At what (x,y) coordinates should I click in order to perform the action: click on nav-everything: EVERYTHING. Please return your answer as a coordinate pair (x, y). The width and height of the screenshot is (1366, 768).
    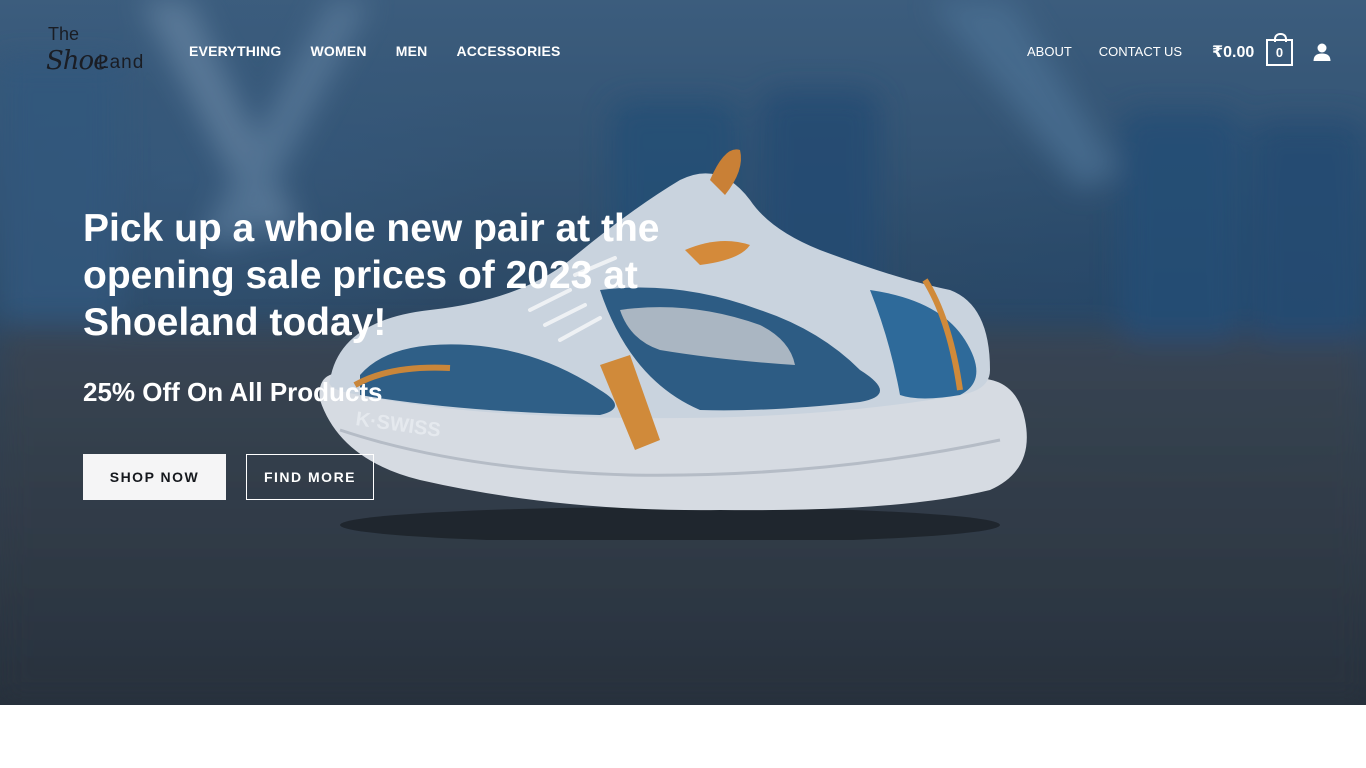
    Looking at the image, I should click on (235, 51).